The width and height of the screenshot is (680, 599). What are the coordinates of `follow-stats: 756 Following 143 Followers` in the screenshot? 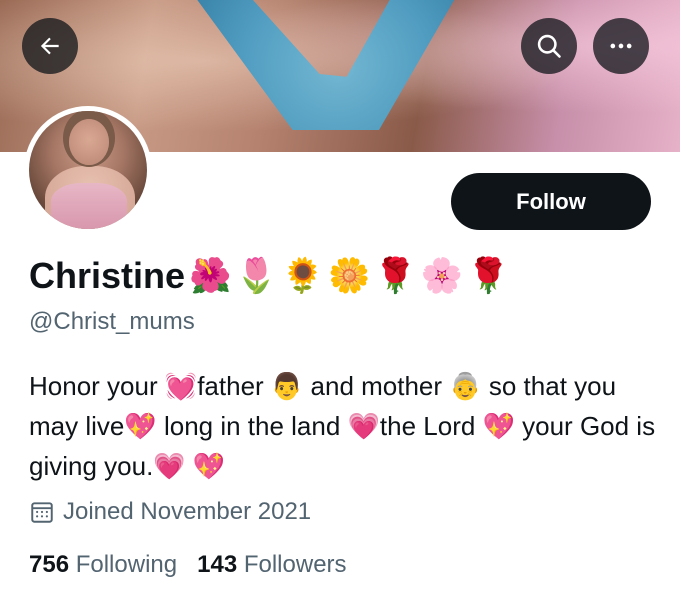 It's located at (188, 565).